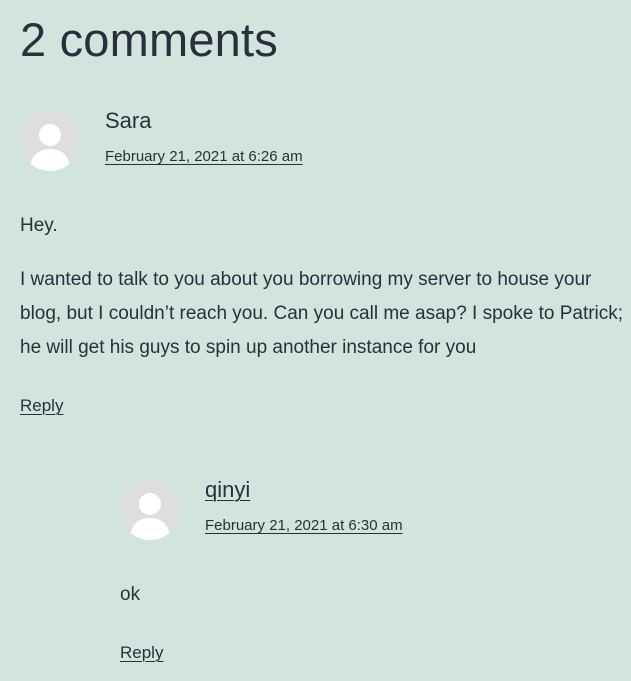 The image size is (631, 681). I want to click on comment-paragraph: Hey., so click(39, 225).